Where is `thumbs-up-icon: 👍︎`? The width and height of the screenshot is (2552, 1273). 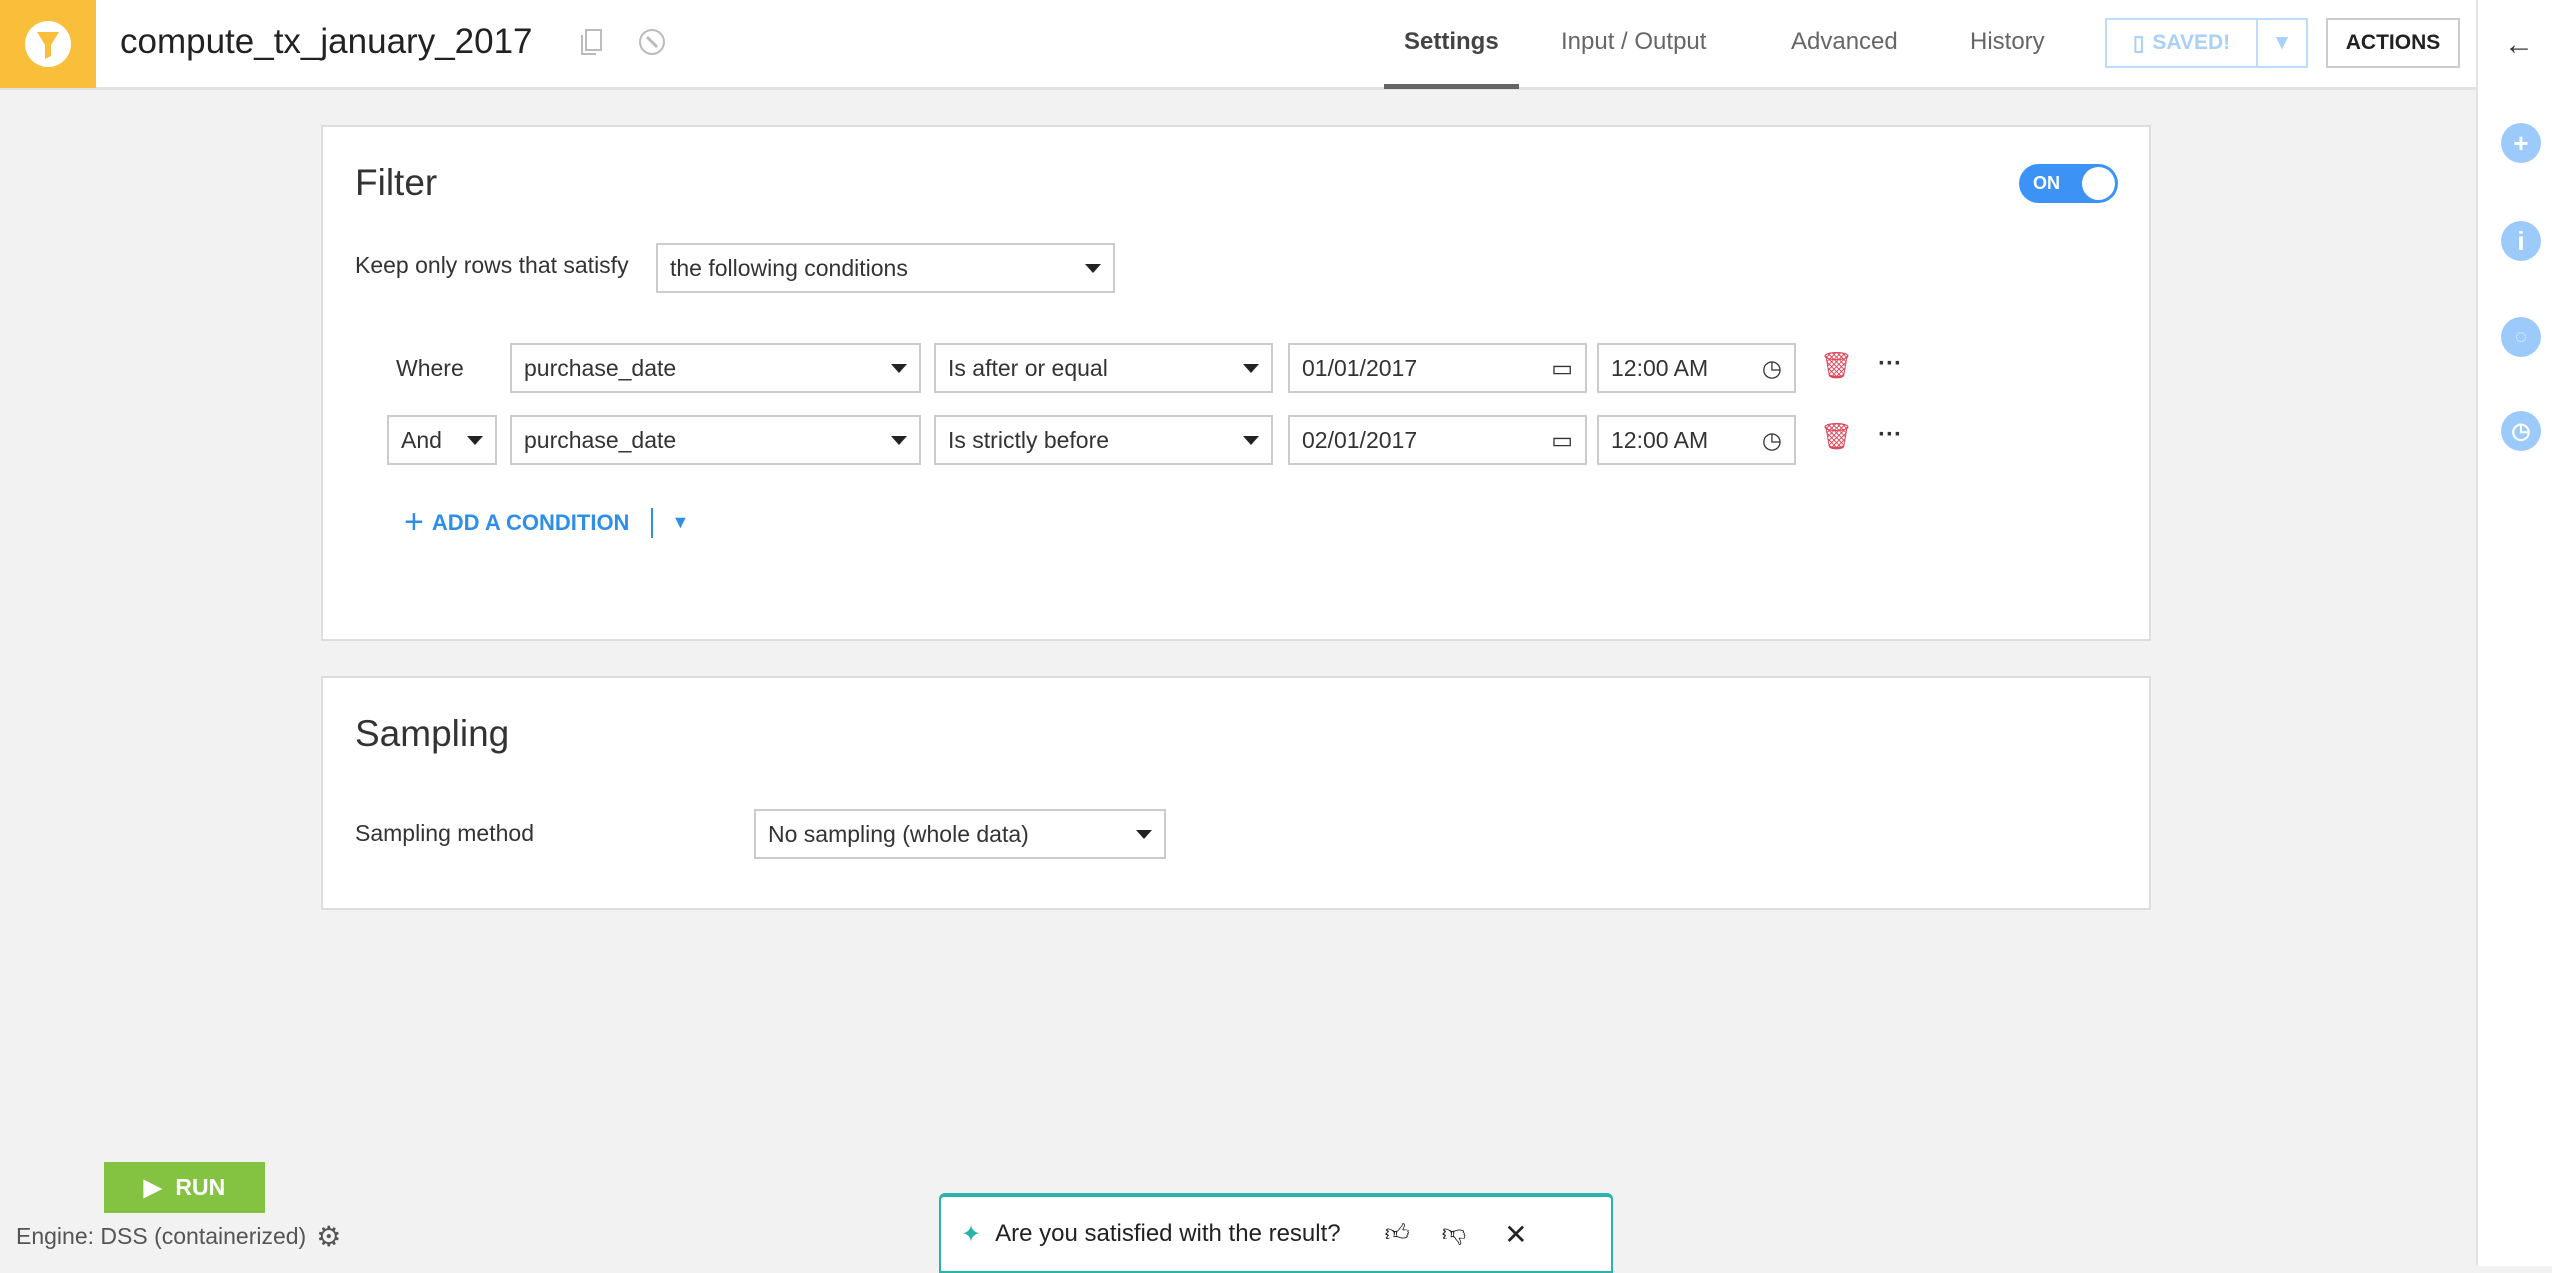
thumbs-up-icon: 👍︎ is located at coordinates (1397, 1234).